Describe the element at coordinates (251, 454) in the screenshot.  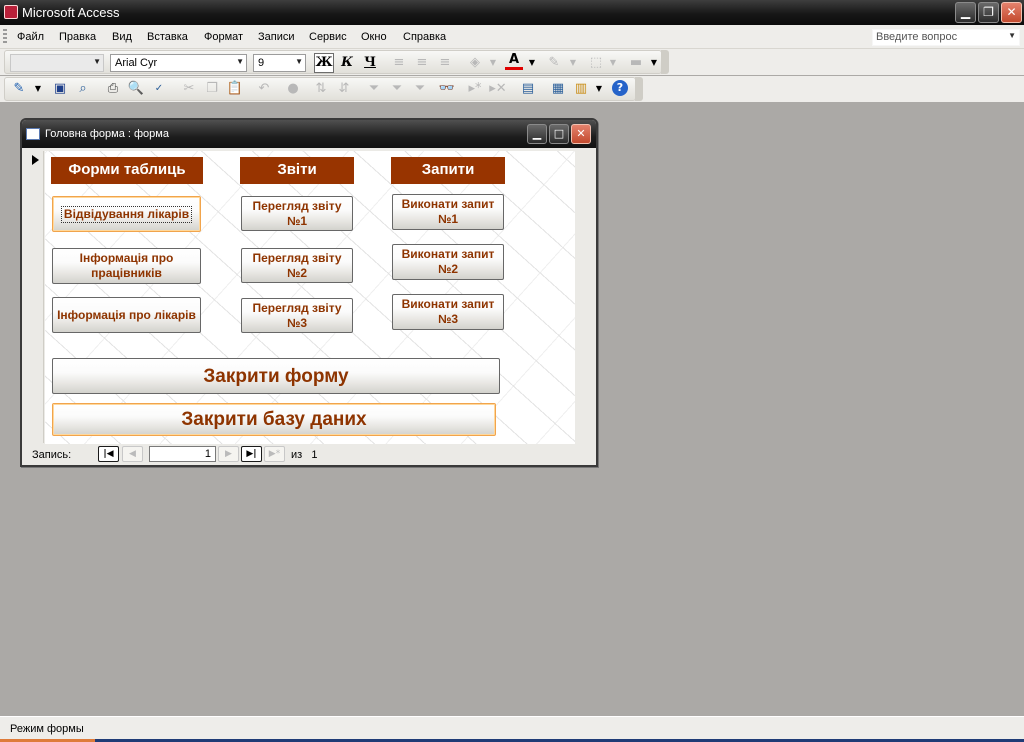
I see `last-record-button: ▶|` at that location.